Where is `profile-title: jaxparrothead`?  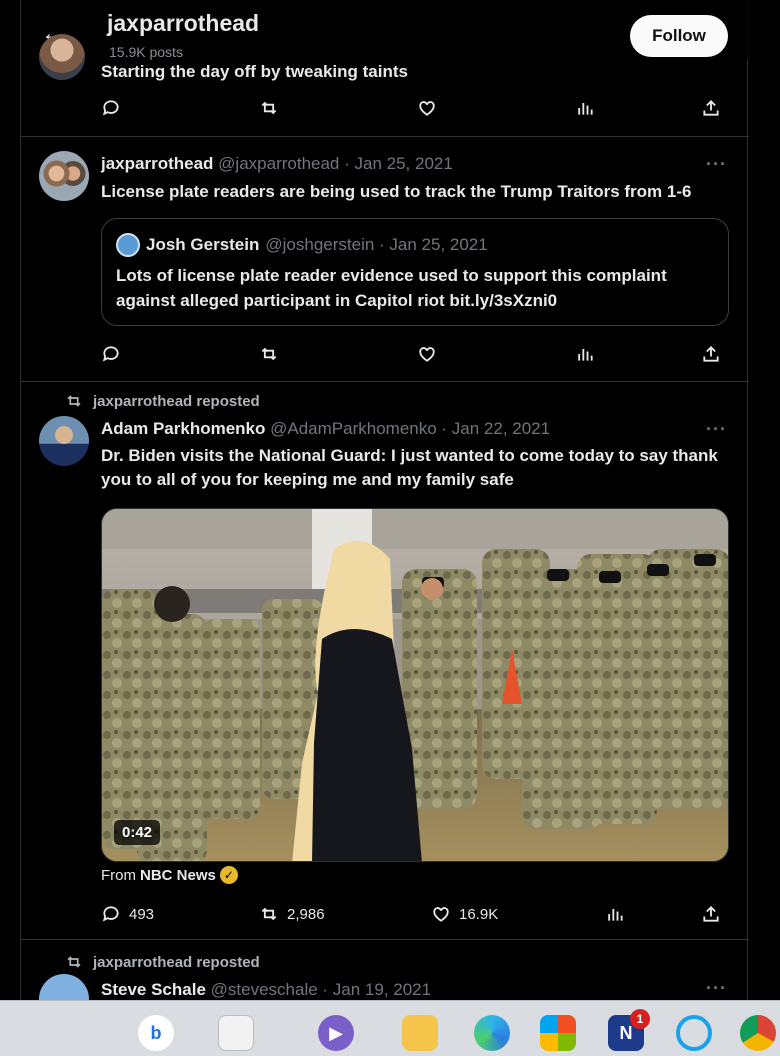
profile-title: jaxparrothead is located at coordinates (183, 23).